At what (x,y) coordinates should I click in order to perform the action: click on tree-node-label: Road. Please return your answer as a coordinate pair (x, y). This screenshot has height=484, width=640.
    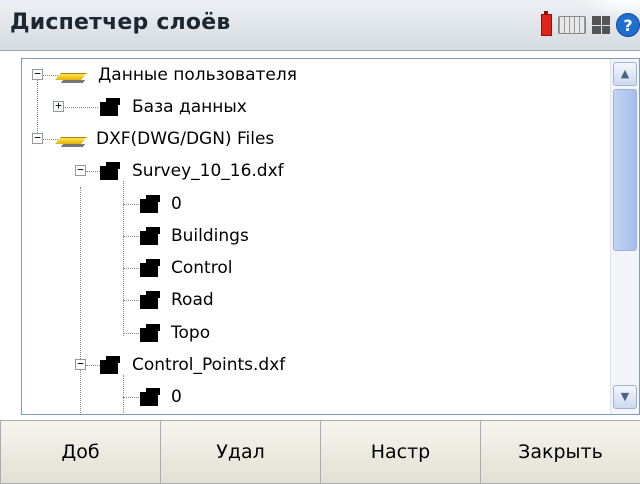
    Looking at the image, I should click on (192, 300).